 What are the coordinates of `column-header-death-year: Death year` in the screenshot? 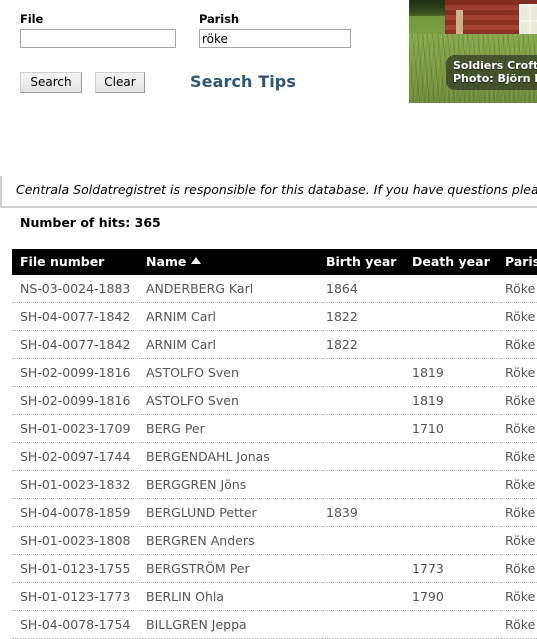 It's located at (454, 262).